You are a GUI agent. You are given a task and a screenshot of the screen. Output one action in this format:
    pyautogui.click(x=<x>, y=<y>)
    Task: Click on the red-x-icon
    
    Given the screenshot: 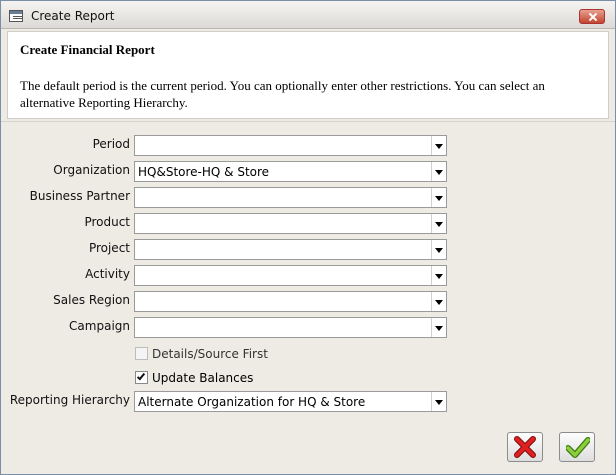 What is the action you would take?
    pyautogui.click(x=525, y=447)
    